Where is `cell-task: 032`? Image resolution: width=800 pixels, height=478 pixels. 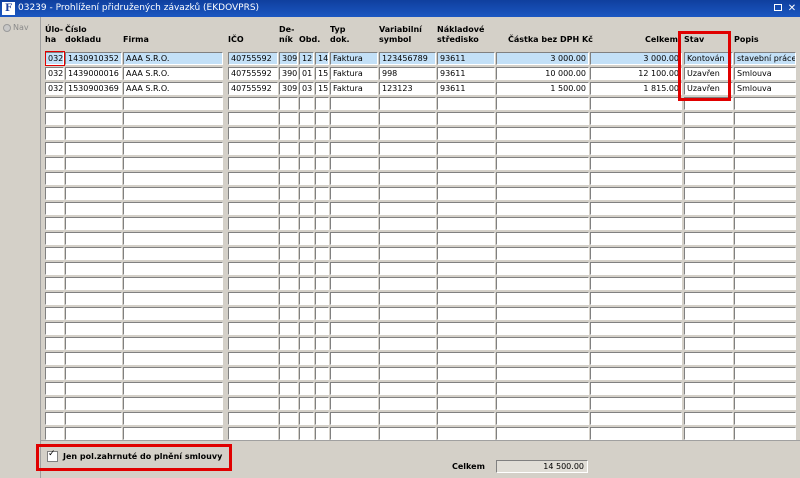
cell-task: 032 is located at coordinates (54, 88).